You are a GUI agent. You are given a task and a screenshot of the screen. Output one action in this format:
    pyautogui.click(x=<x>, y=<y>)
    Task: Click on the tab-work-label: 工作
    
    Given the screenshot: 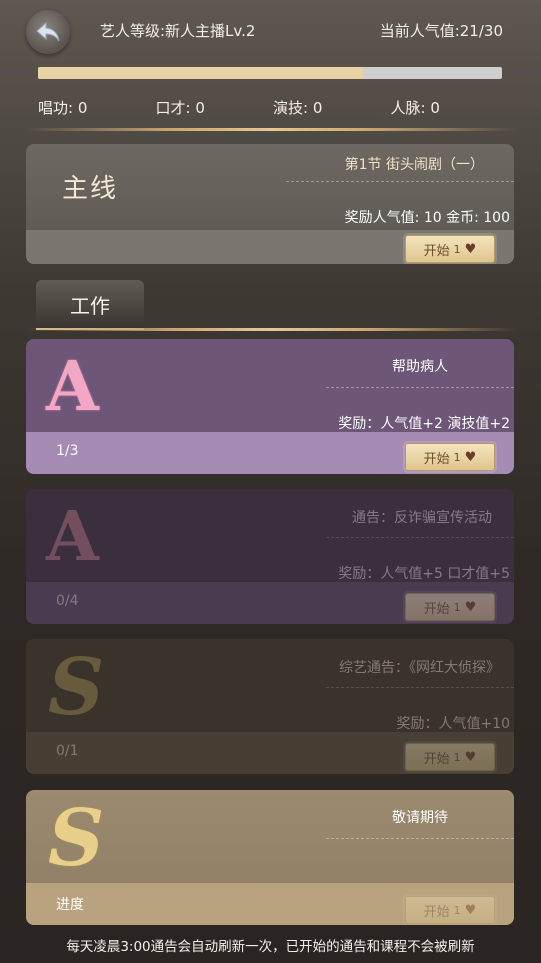 What is the action you would take?
    pyautogui.click(x=90, y=305)
    